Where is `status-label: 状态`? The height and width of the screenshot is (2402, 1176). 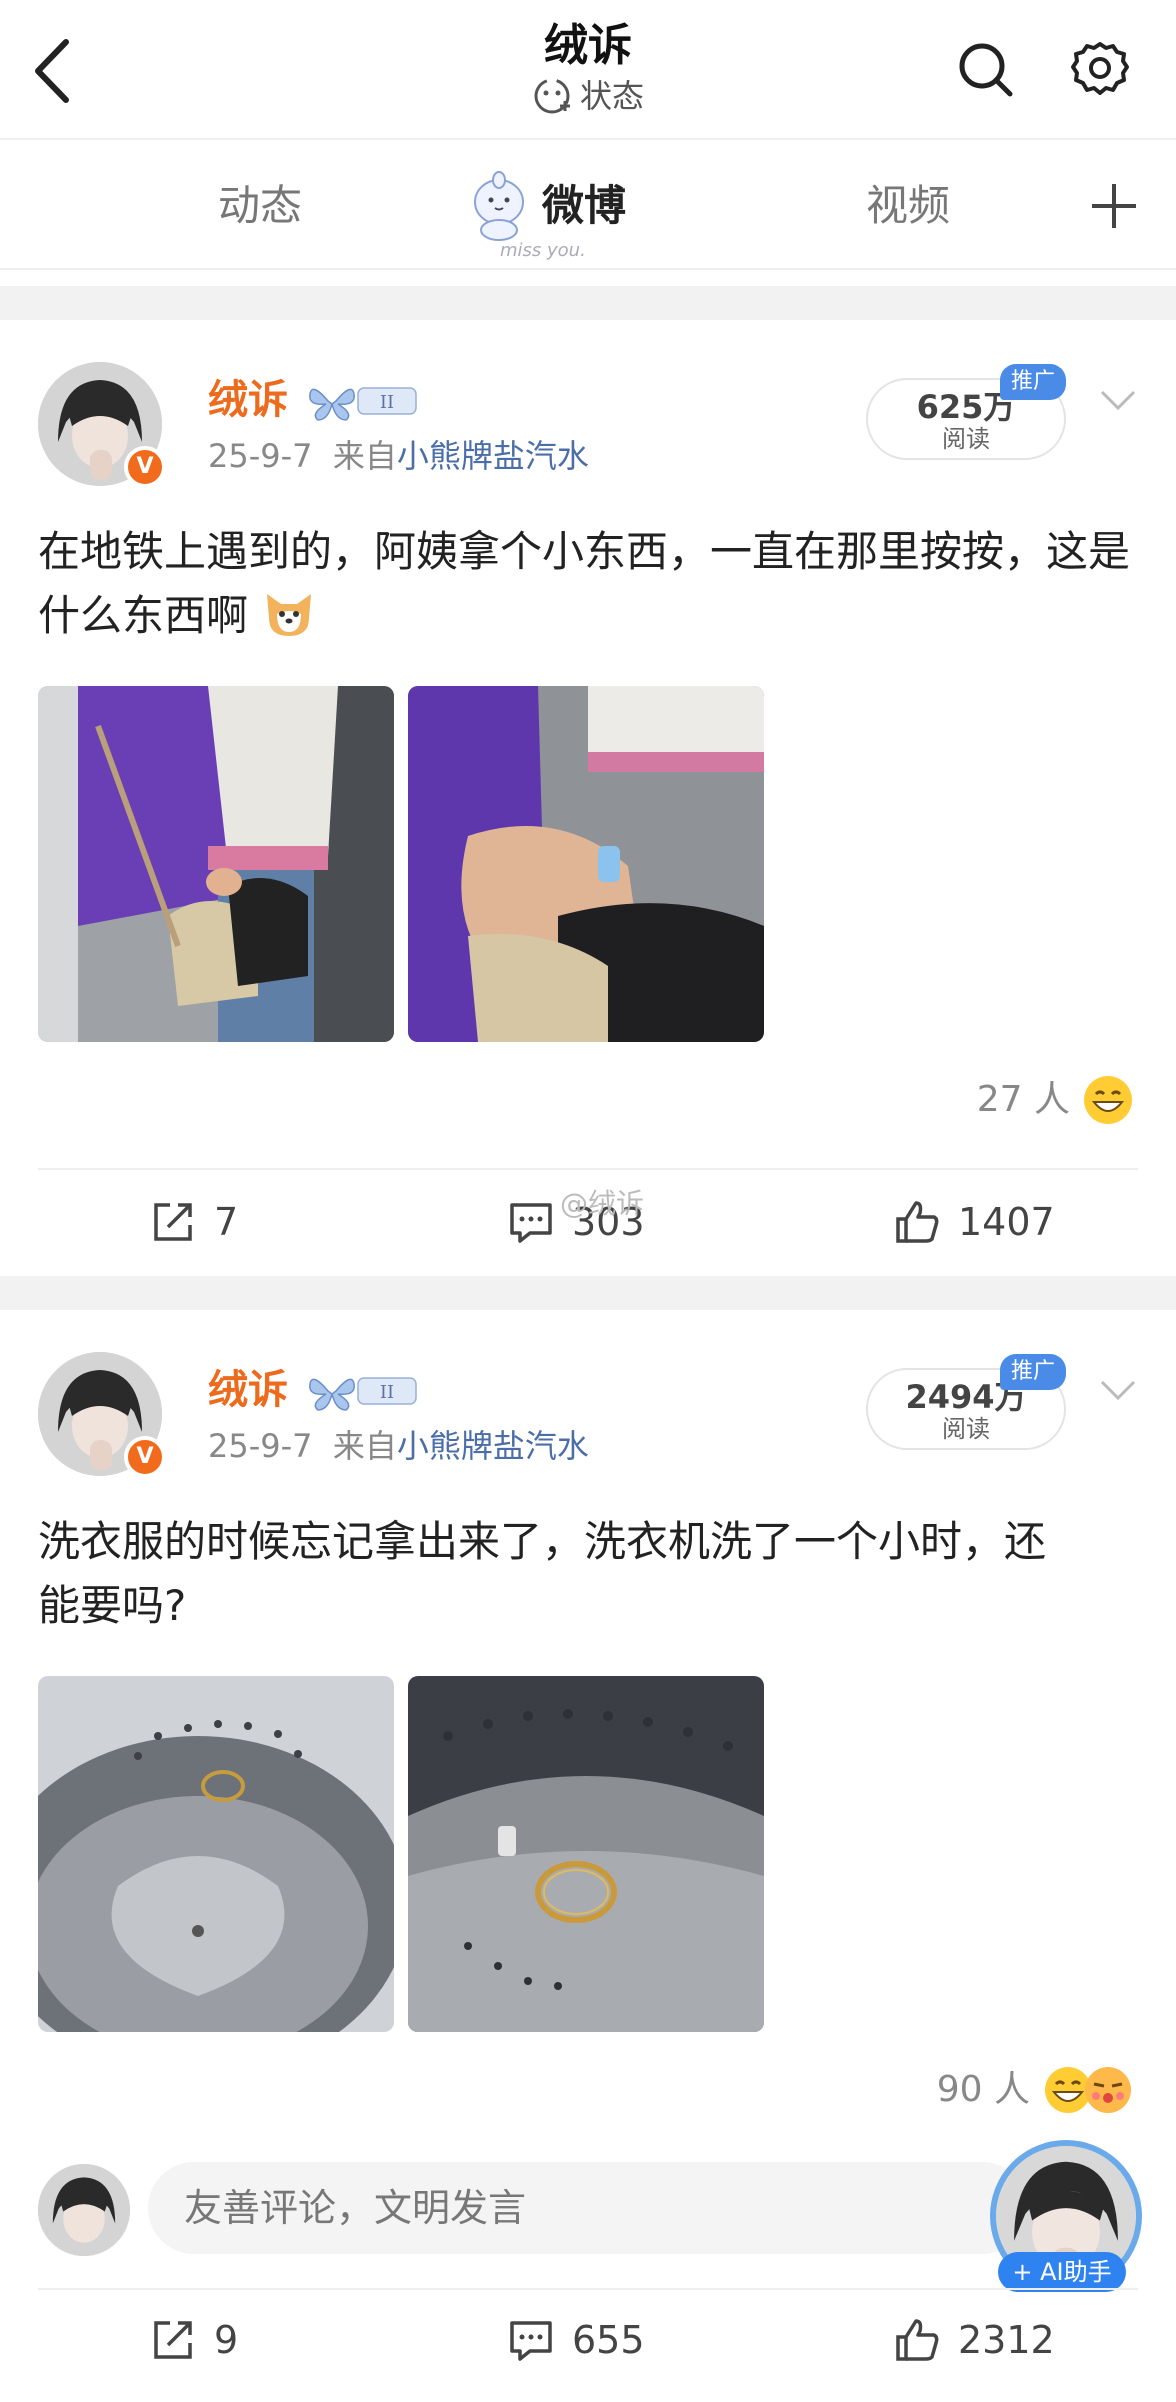 status-label: 状态 is located at coordinates (611, 96).